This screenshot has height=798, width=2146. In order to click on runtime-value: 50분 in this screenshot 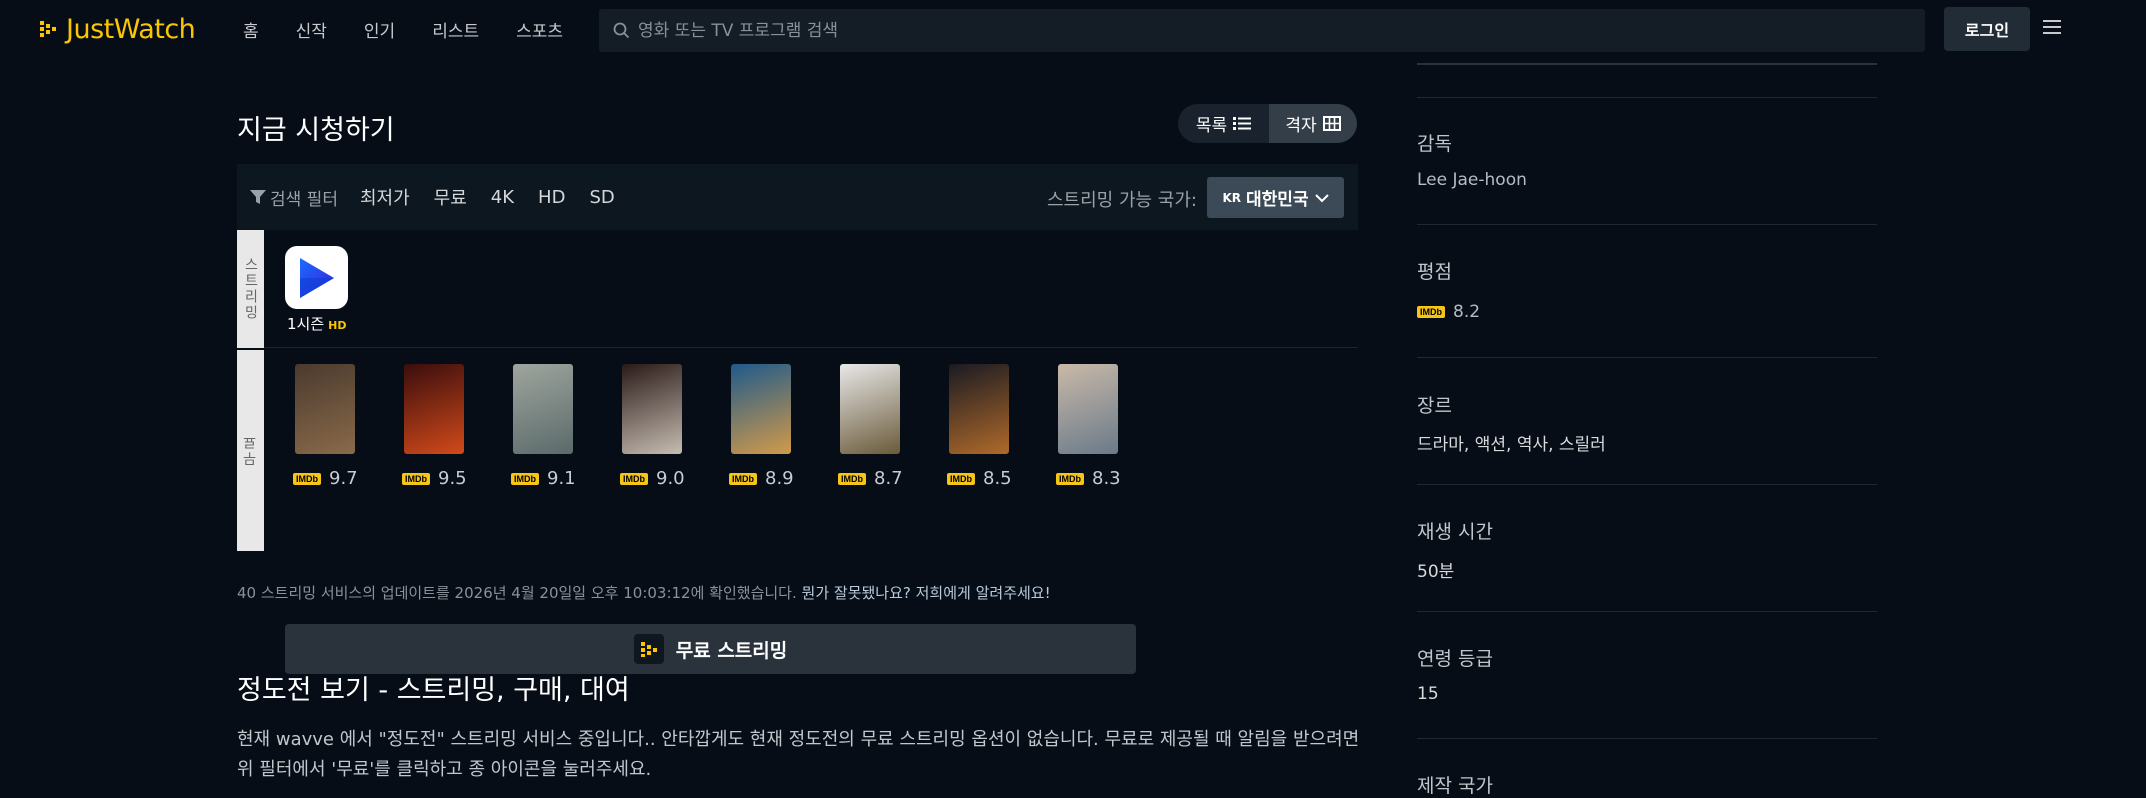, I will do `click(1436, 572)`.